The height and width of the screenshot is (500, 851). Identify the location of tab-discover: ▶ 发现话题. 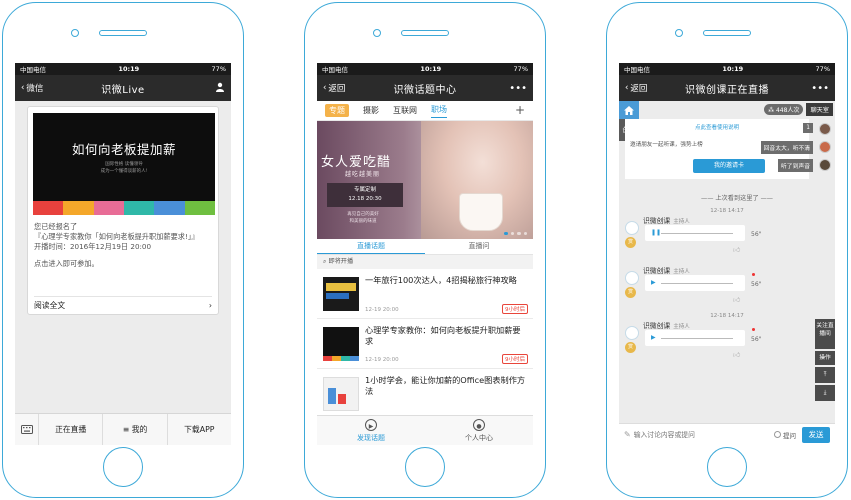
(371, 430).